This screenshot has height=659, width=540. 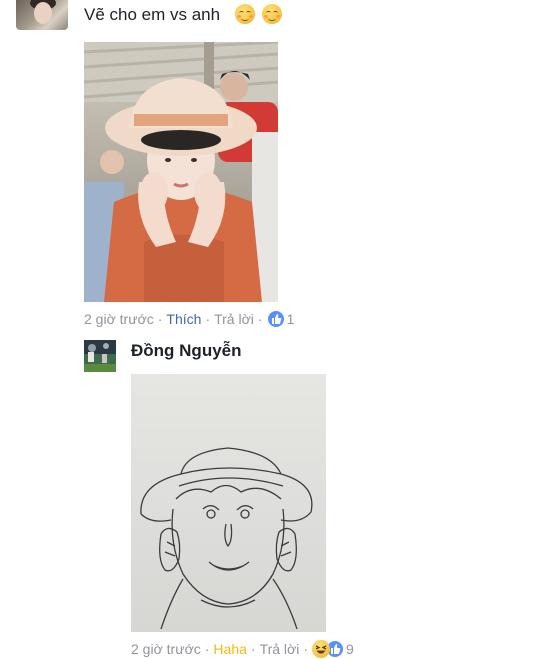 What do you see at coordinates (152, 14) in the screenshot?
I see `comment-text: Vẽ cho em vs anh` at bounding box center [152, 14].